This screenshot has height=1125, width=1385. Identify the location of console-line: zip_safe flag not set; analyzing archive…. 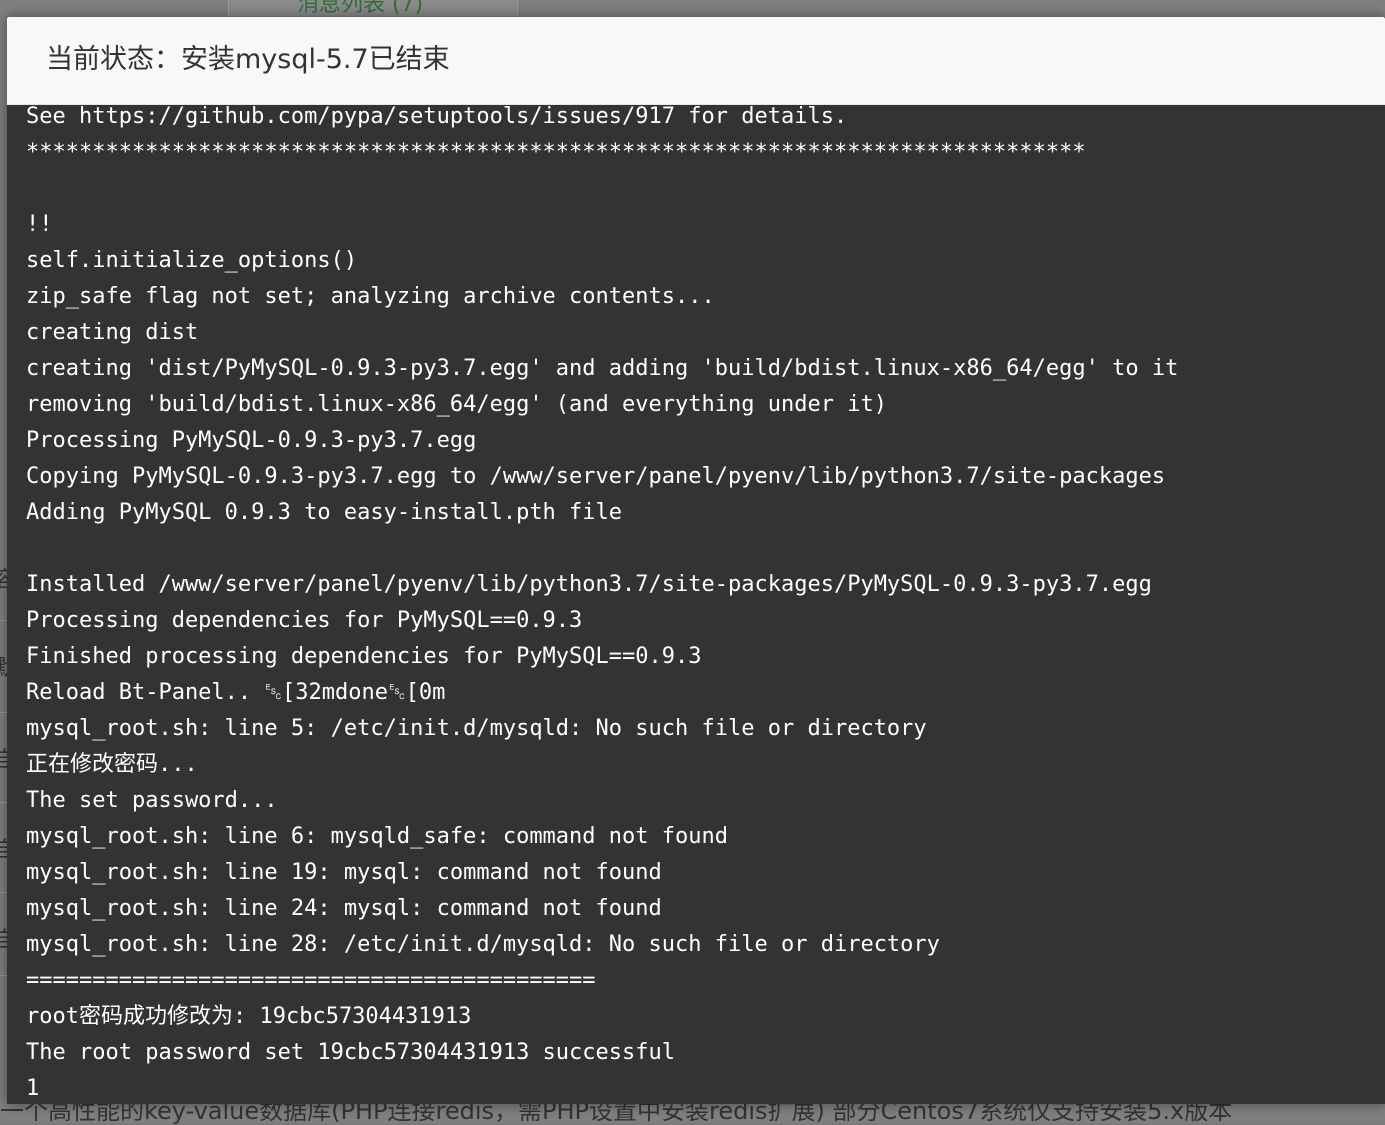
(370, 296).